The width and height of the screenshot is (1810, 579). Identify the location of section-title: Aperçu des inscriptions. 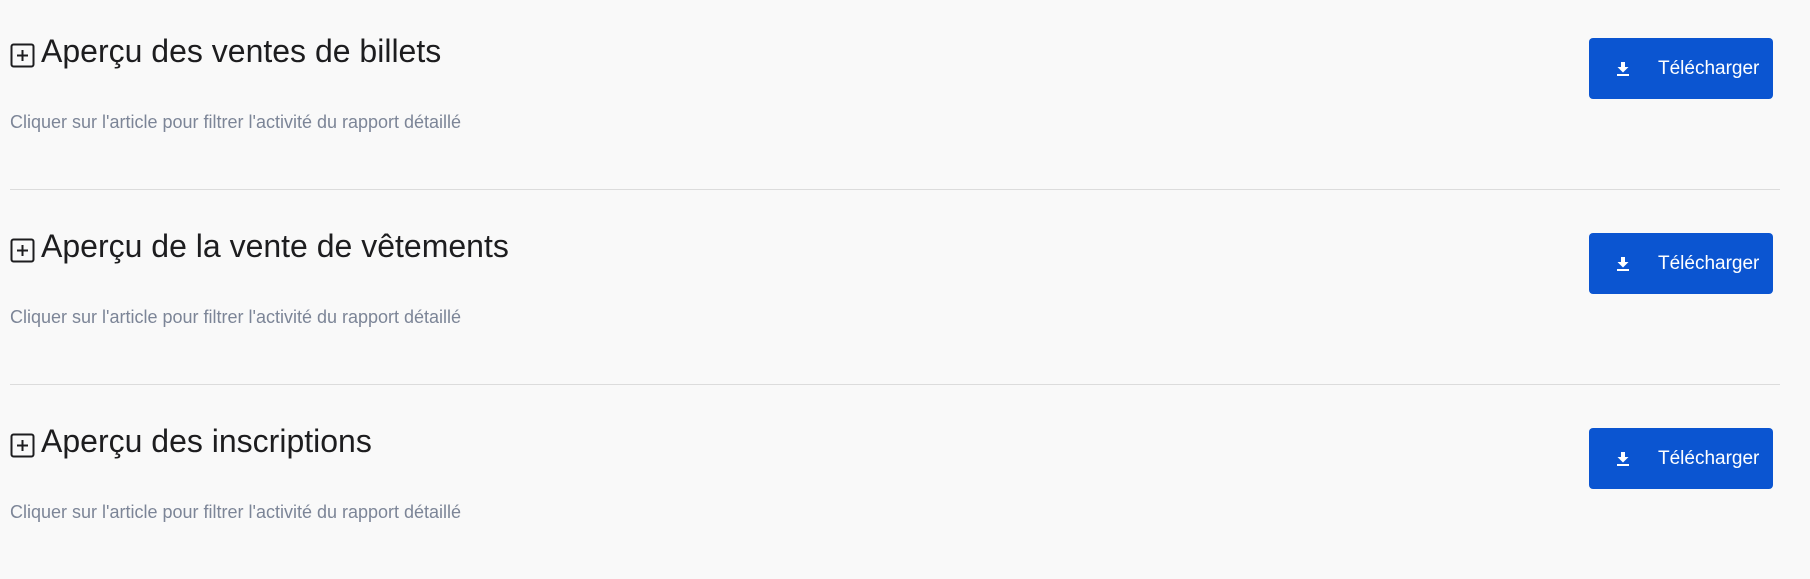
(206, 440).